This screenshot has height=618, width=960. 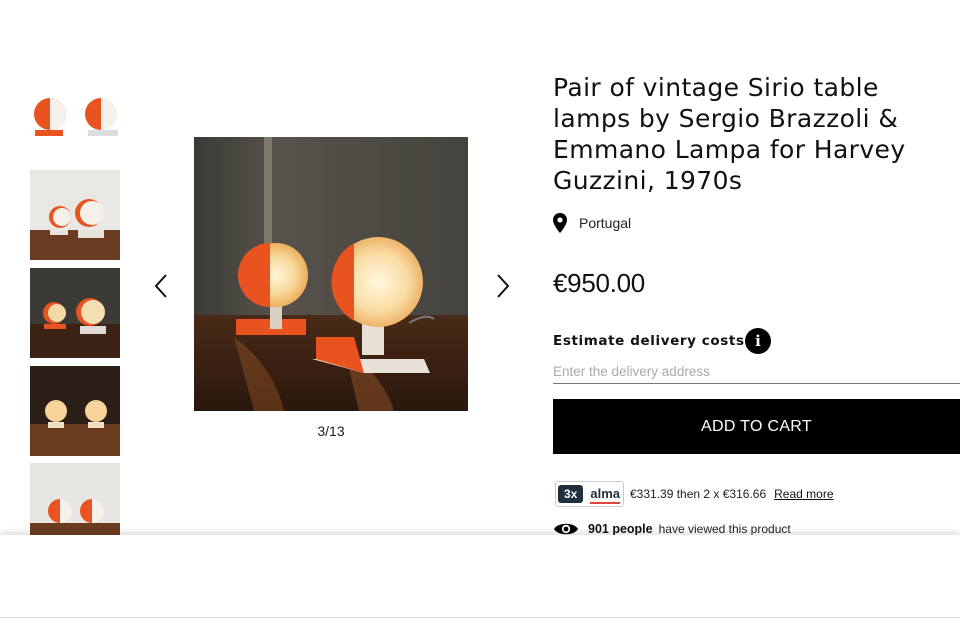 What do you see at coordinates (649, 341) in the screenshot?
I see `delivery-estimate-label: Estimate delivery costs` at bounding box center [649, 341].